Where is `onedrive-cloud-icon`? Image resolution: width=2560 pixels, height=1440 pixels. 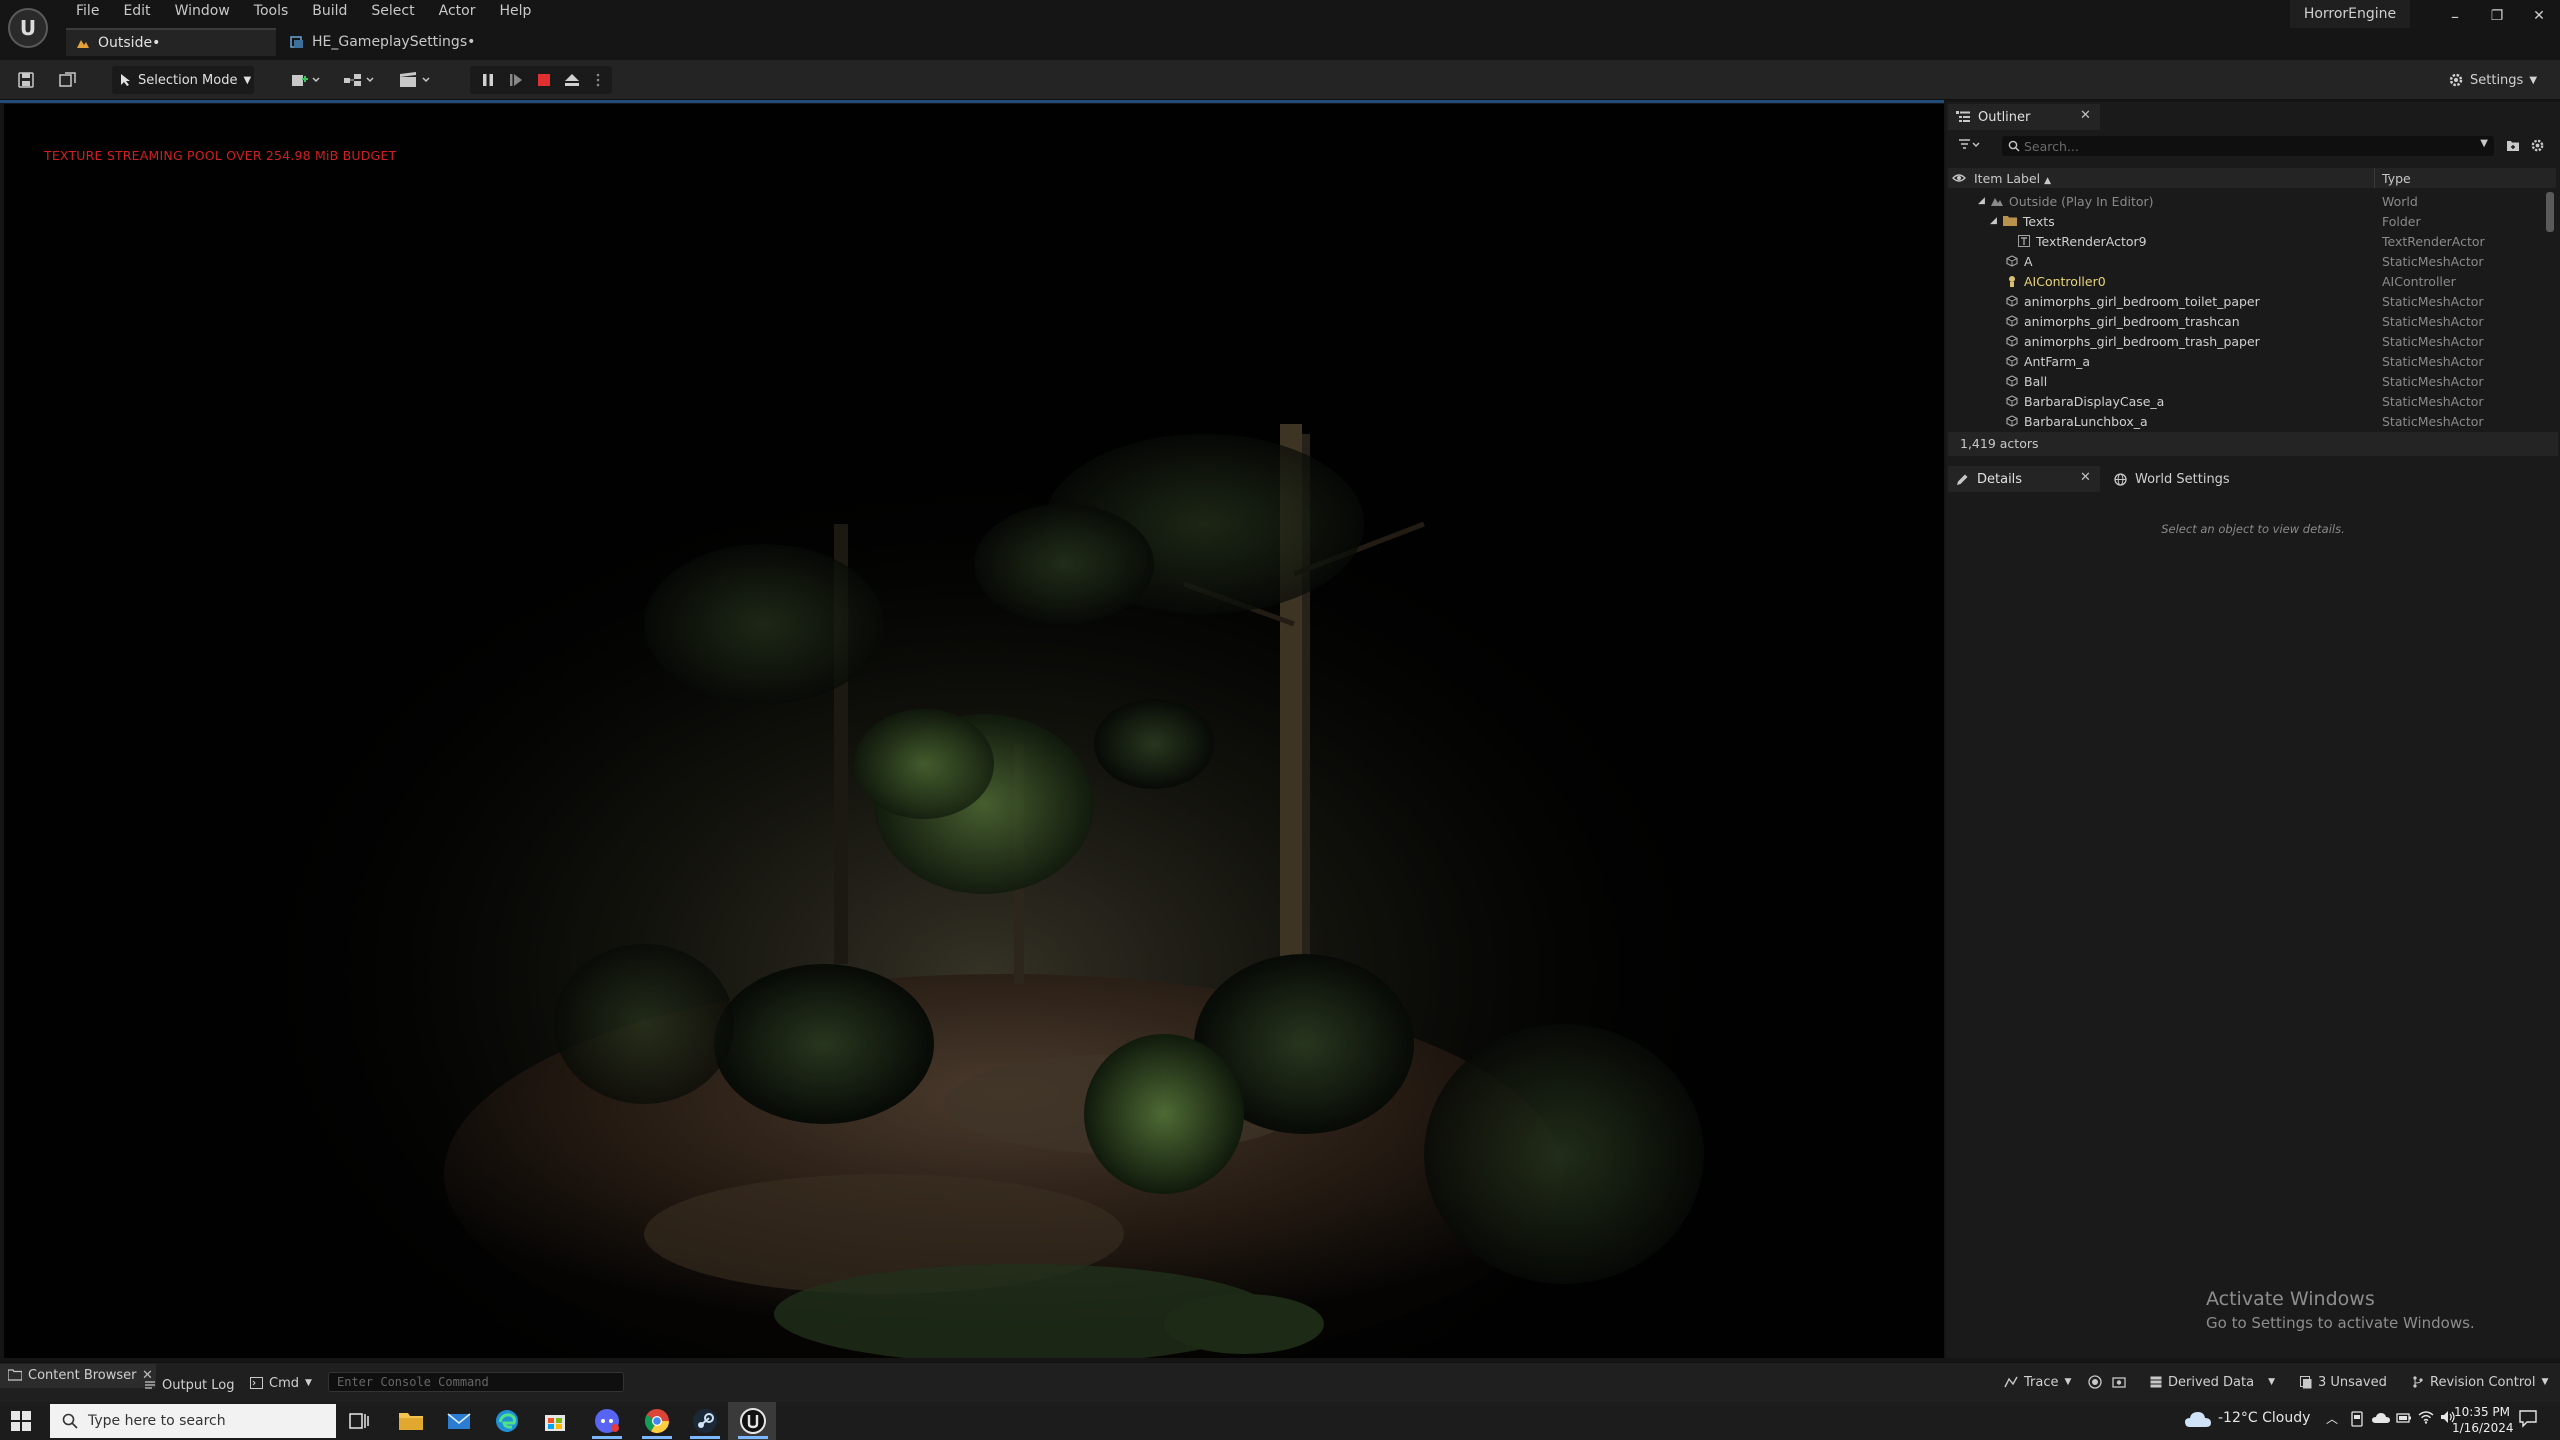
onedrive-cloud-icon is located at coordinates (2381, 1418).